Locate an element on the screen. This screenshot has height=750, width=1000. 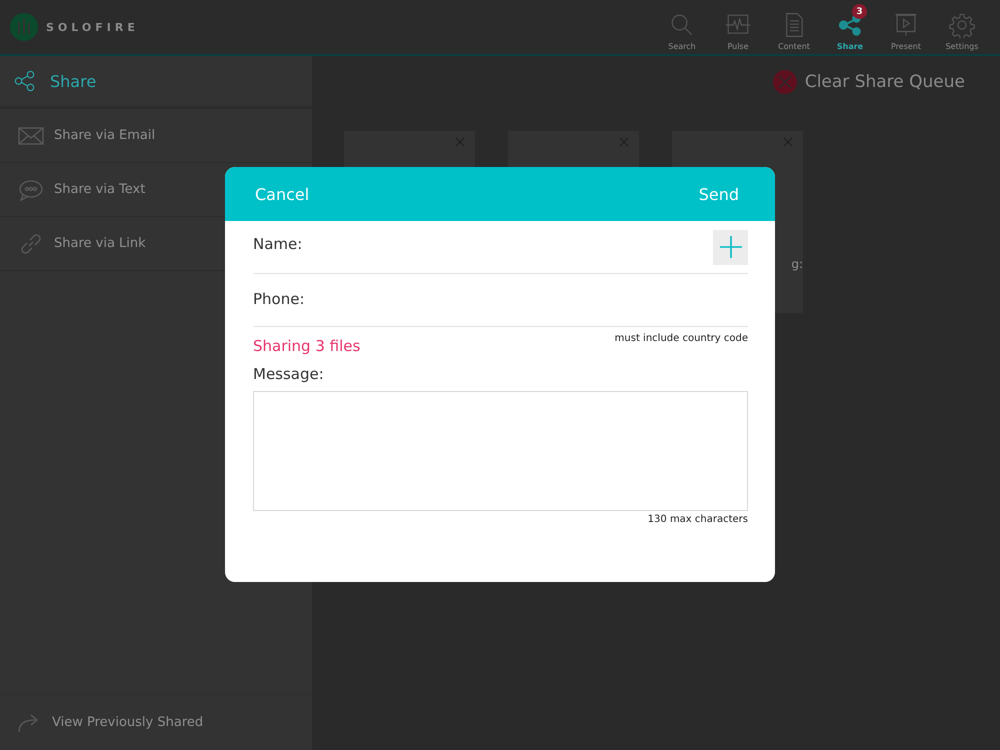
nav-tab: Search is located at coordinates (682, 27).